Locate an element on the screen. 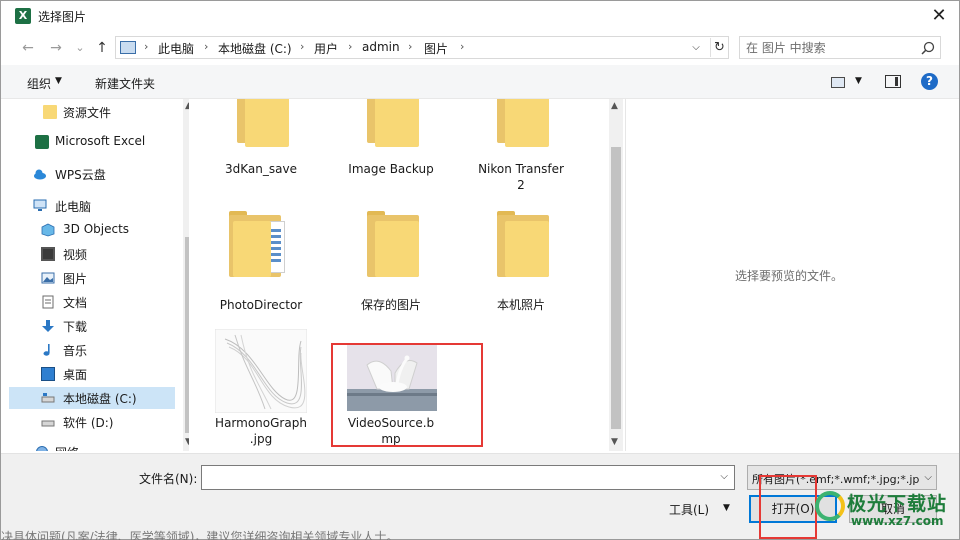 Image resolution: width=960 pixels, height=540 pixels. cloud-icon is located at coordinates (40, 174).